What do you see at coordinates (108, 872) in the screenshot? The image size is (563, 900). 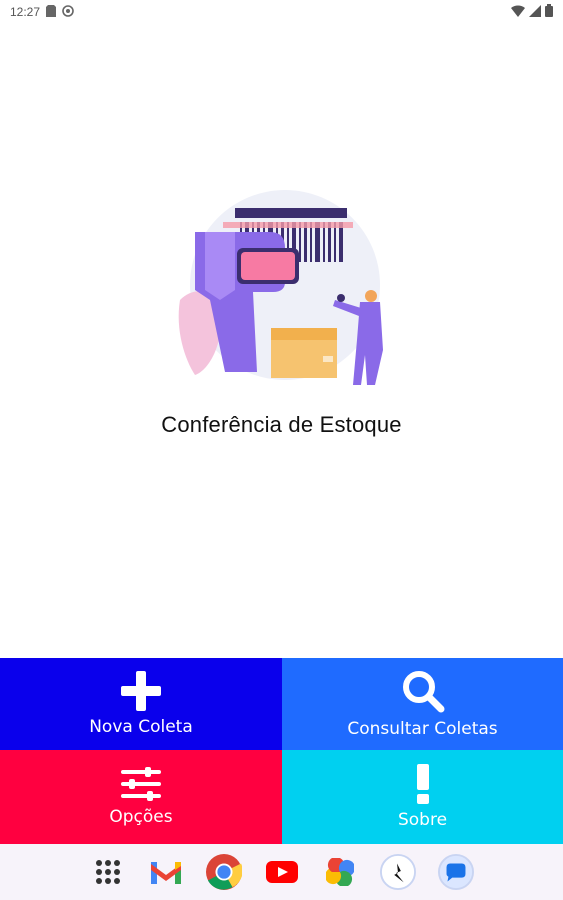 I see `app-drawer-icon` at bounding box center [108, 872].